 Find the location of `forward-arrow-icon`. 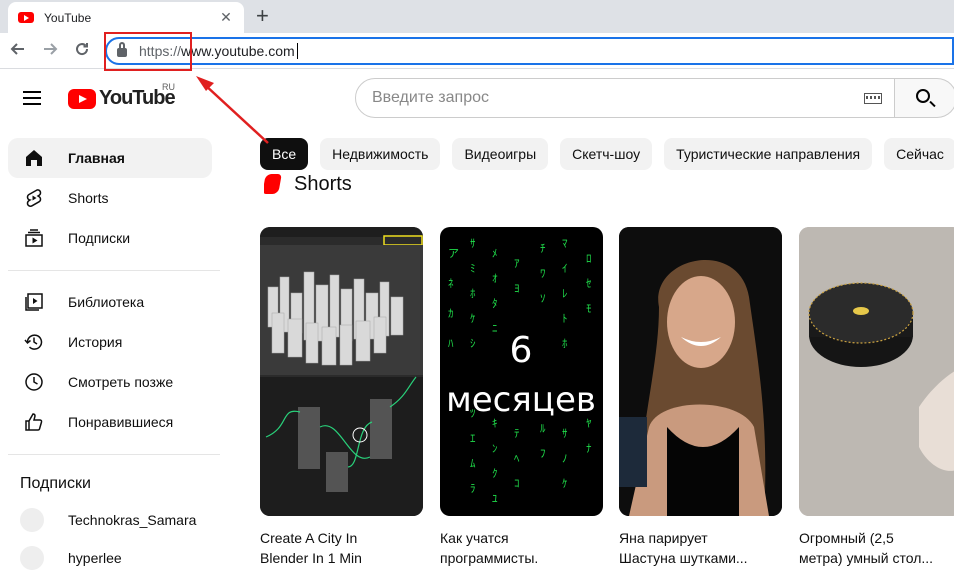

forward-arrow-icon is located at coordinates (51, 49).